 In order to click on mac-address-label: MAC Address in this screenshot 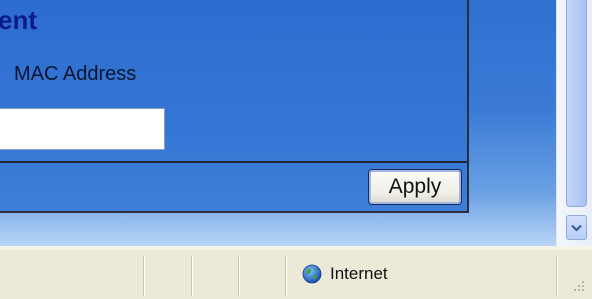, I will do `click(75, 74)`.